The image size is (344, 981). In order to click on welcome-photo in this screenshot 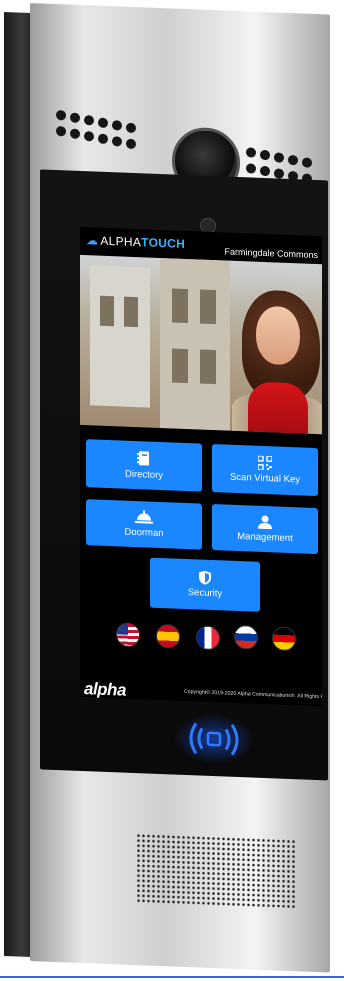, I will do `click(201, 344)`.